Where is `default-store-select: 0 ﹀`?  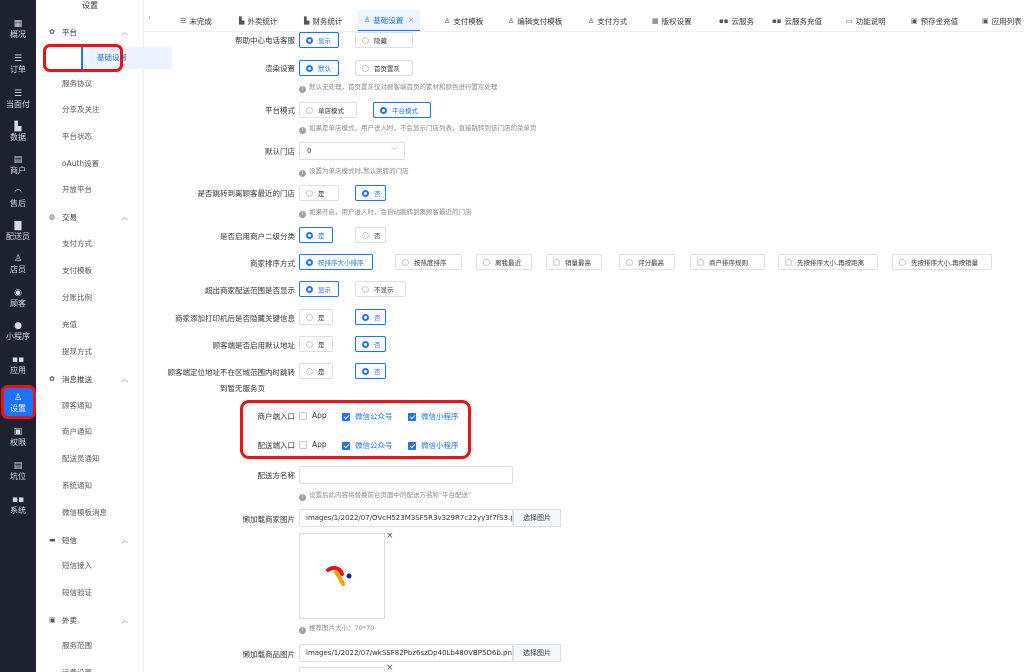
default-store-select: 0 ﹀ is located at coordinates (352, 151).